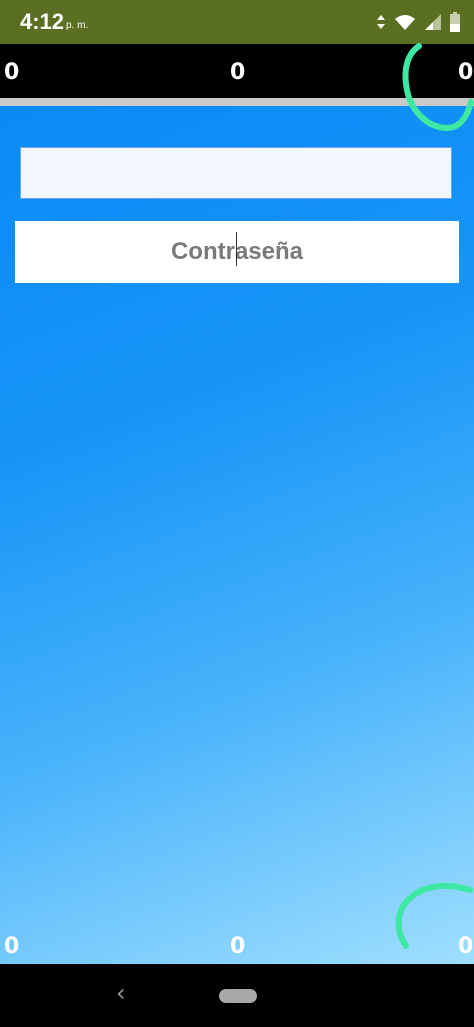 Image resolution: width=474 pixels, height=1027 pixels. I want to click on signal-icon, so click(433, 22).